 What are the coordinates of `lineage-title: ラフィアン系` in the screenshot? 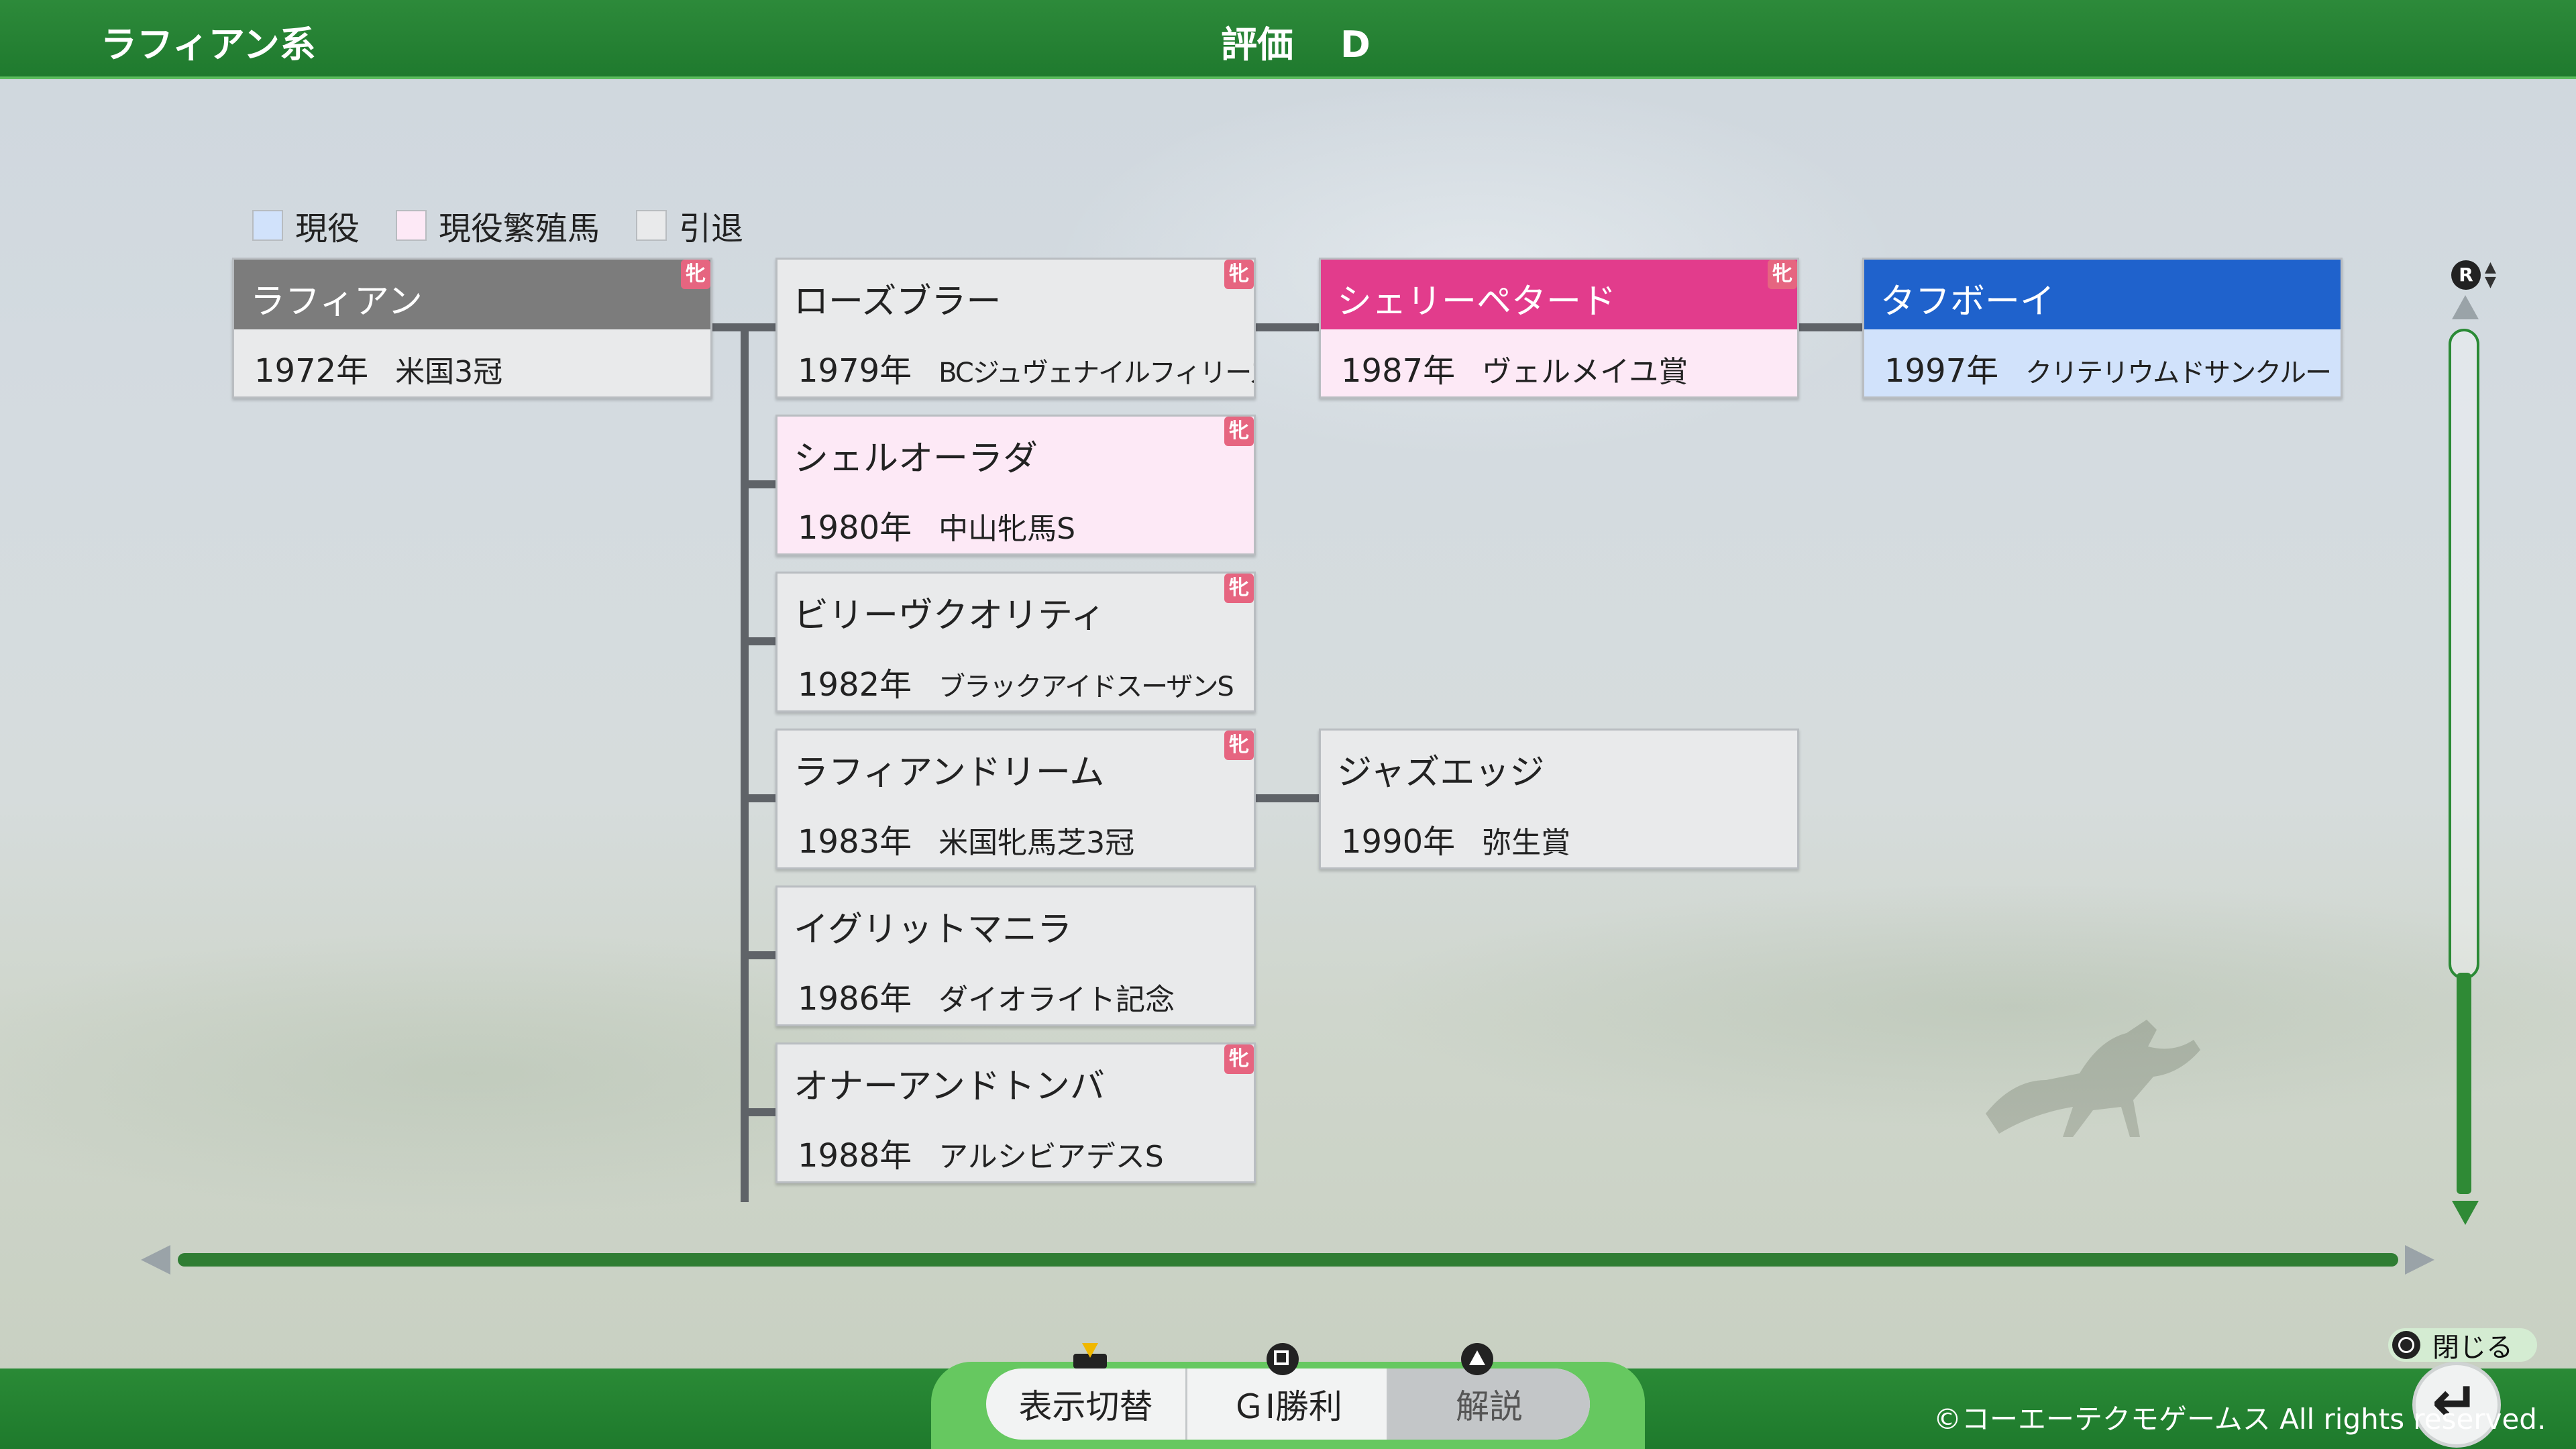 It's located at (208, 44).